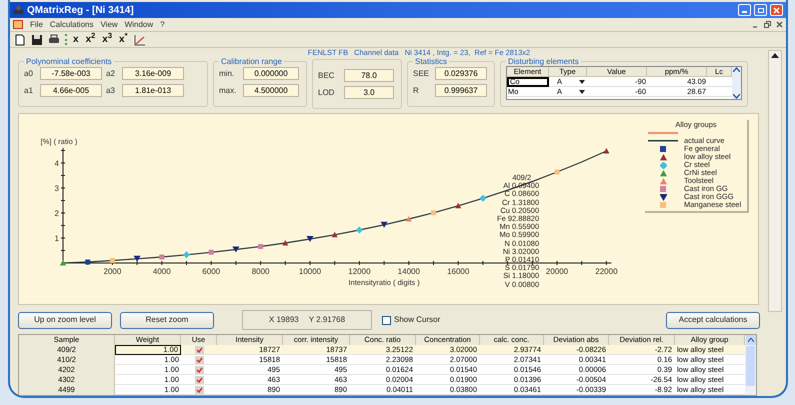 Image resolution: width=795 pixels, height=405 pixels. Describe the element at coordinates (167, 320) in the screenshot. I see `zoom-button: Reset zoom` at that location.